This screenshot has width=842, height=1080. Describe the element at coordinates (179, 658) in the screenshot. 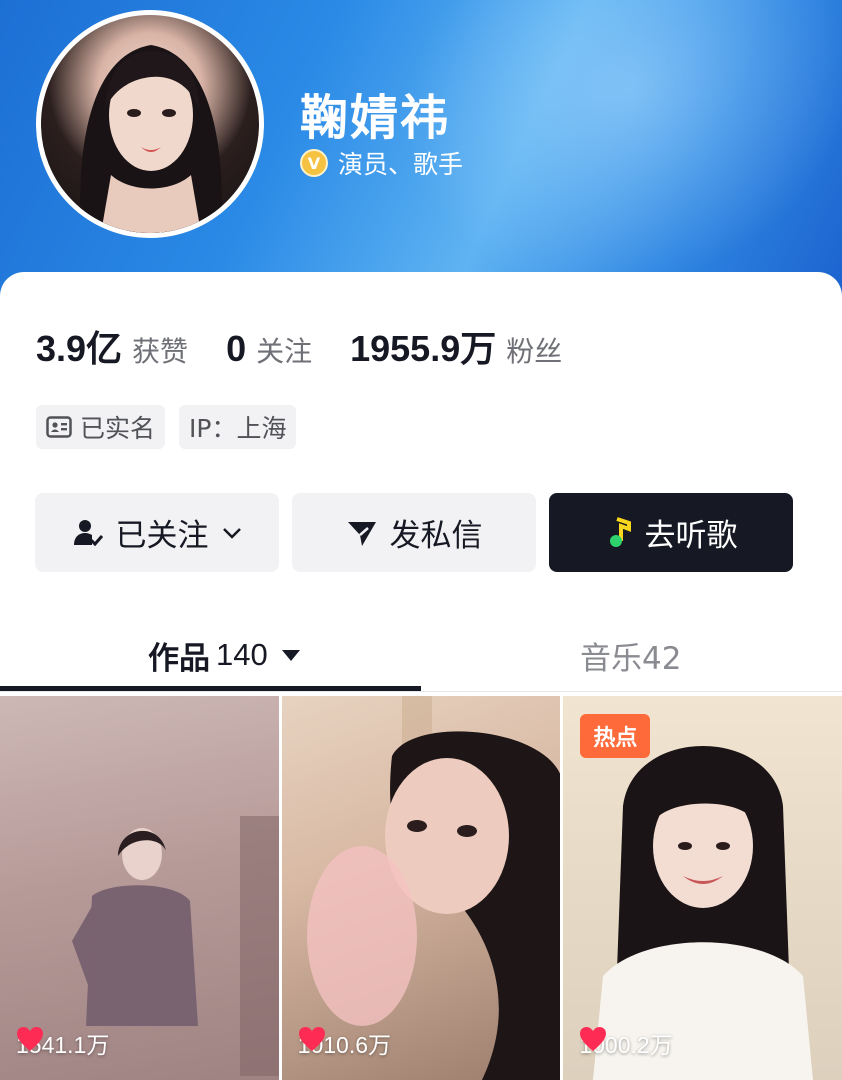

I see `tab-works-label: 作品` at that location.